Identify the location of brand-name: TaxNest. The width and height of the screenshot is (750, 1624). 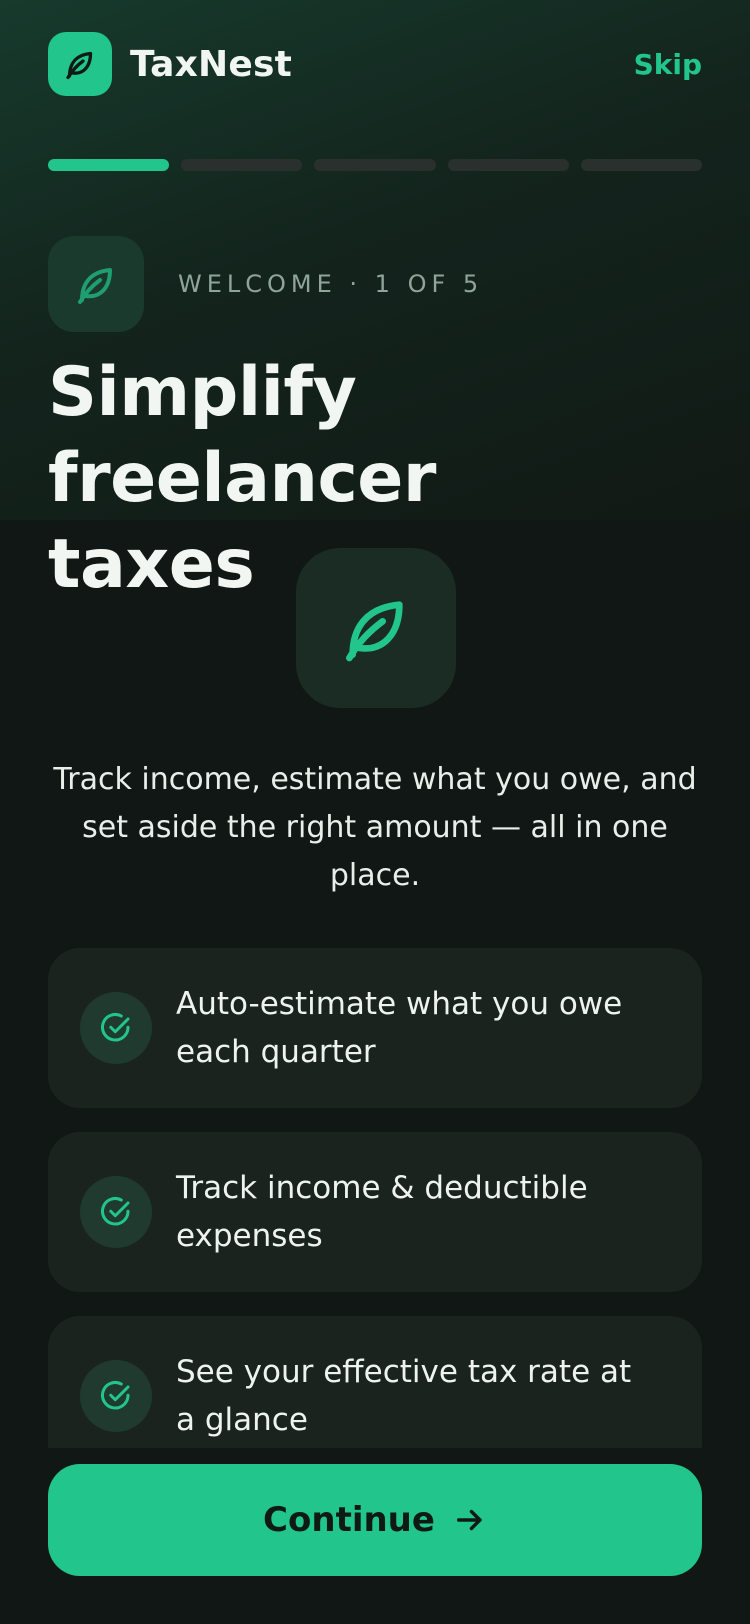
(211, 64).